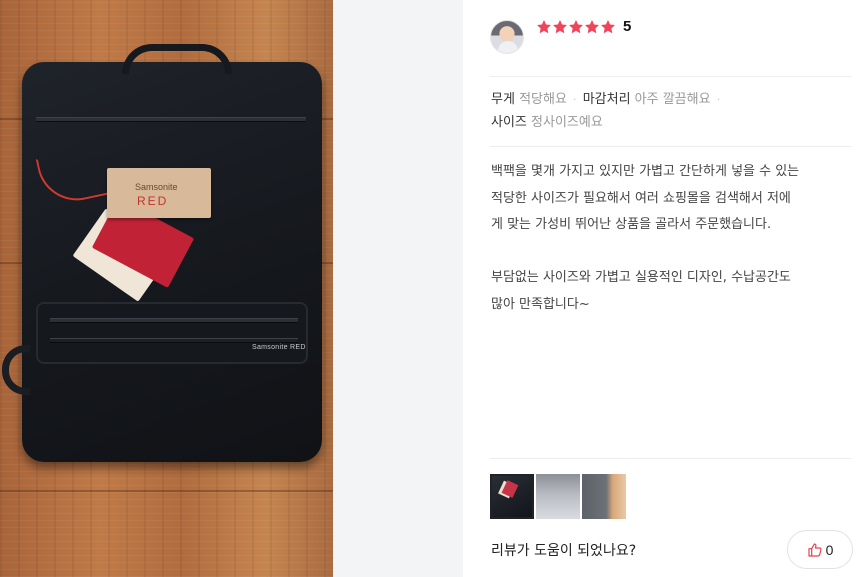 The image size is (860, 577). What do you see at coordinates (156, 187) in the screenshot?
I see `tag-brand-text: Samsonite` at bounding box center [156, 187].